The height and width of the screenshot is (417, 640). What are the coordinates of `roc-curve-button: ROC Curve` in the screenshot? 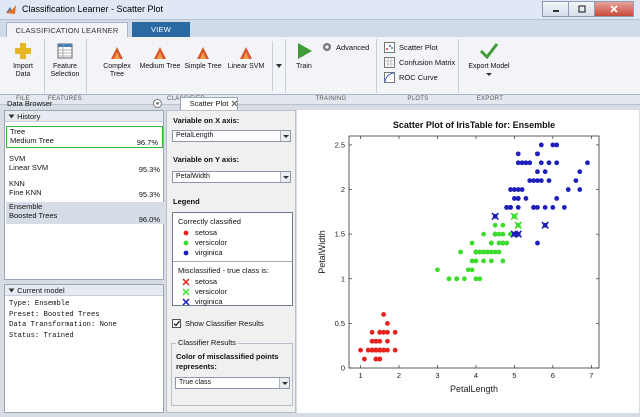 It's located at (411, 77).